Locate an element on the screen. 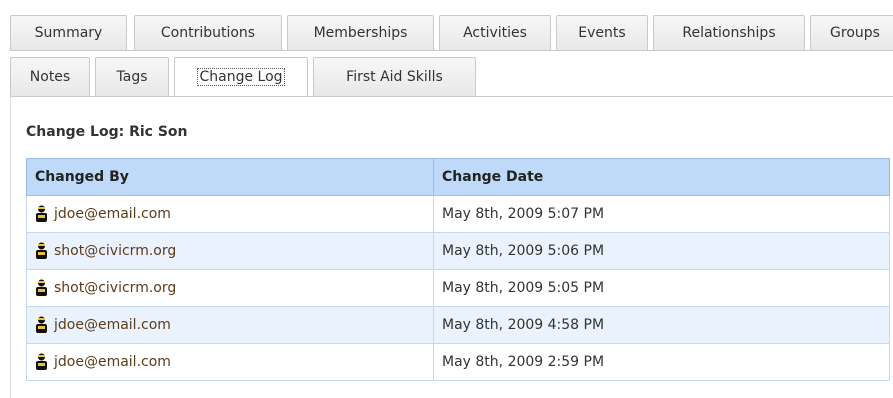 This screenshot has height=398, width=893. tab-groups: Groups is located at coordinates (851, 32).